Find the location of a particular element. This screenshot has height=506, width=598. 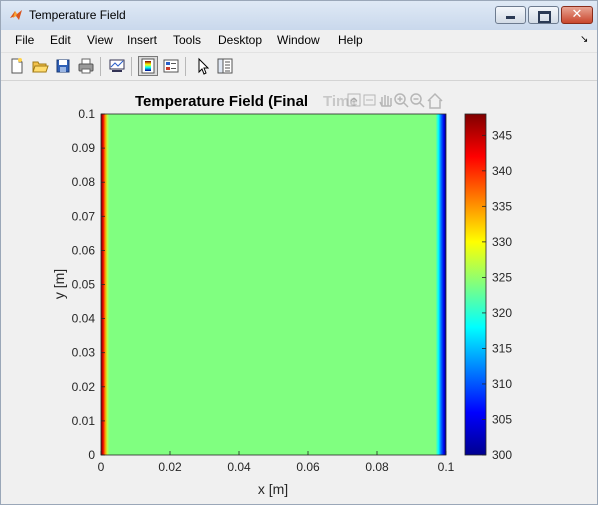

property-inspector-icon is located at coordinates (225, 66).